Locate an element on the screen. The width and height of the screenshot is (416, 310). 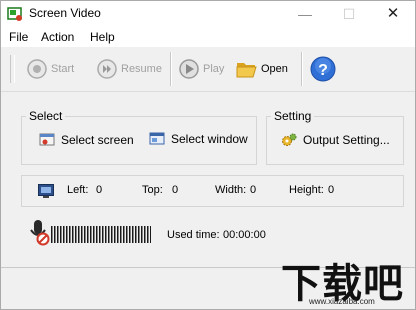
close-button: ✕ is located at coordinates (393, 14).